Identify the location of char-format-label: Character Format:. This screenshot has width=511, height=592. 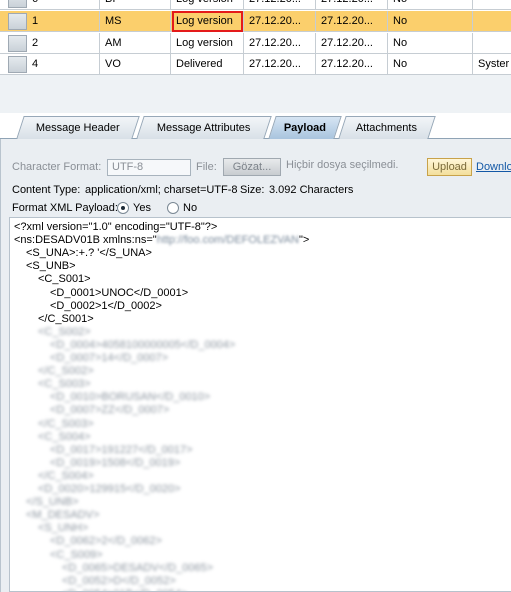
(57, 167).